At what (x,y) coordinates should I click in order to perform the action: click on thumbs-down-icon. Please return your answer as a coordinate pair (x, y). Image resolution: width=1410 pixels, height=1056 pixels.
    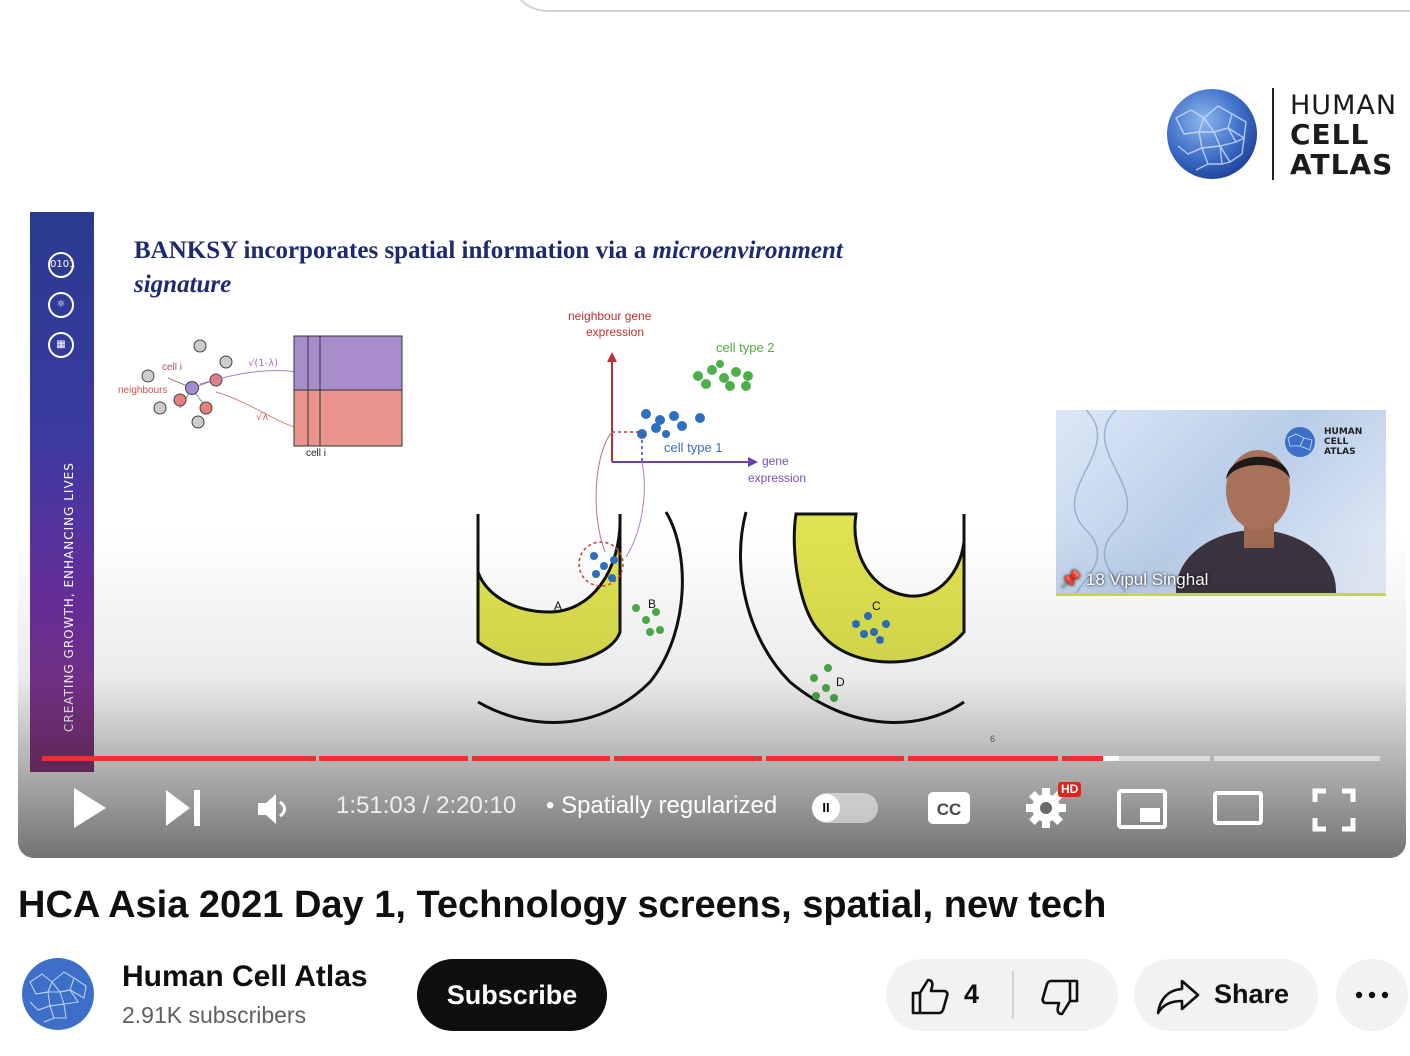
    Looking at the image, I should click on (1060, 997).